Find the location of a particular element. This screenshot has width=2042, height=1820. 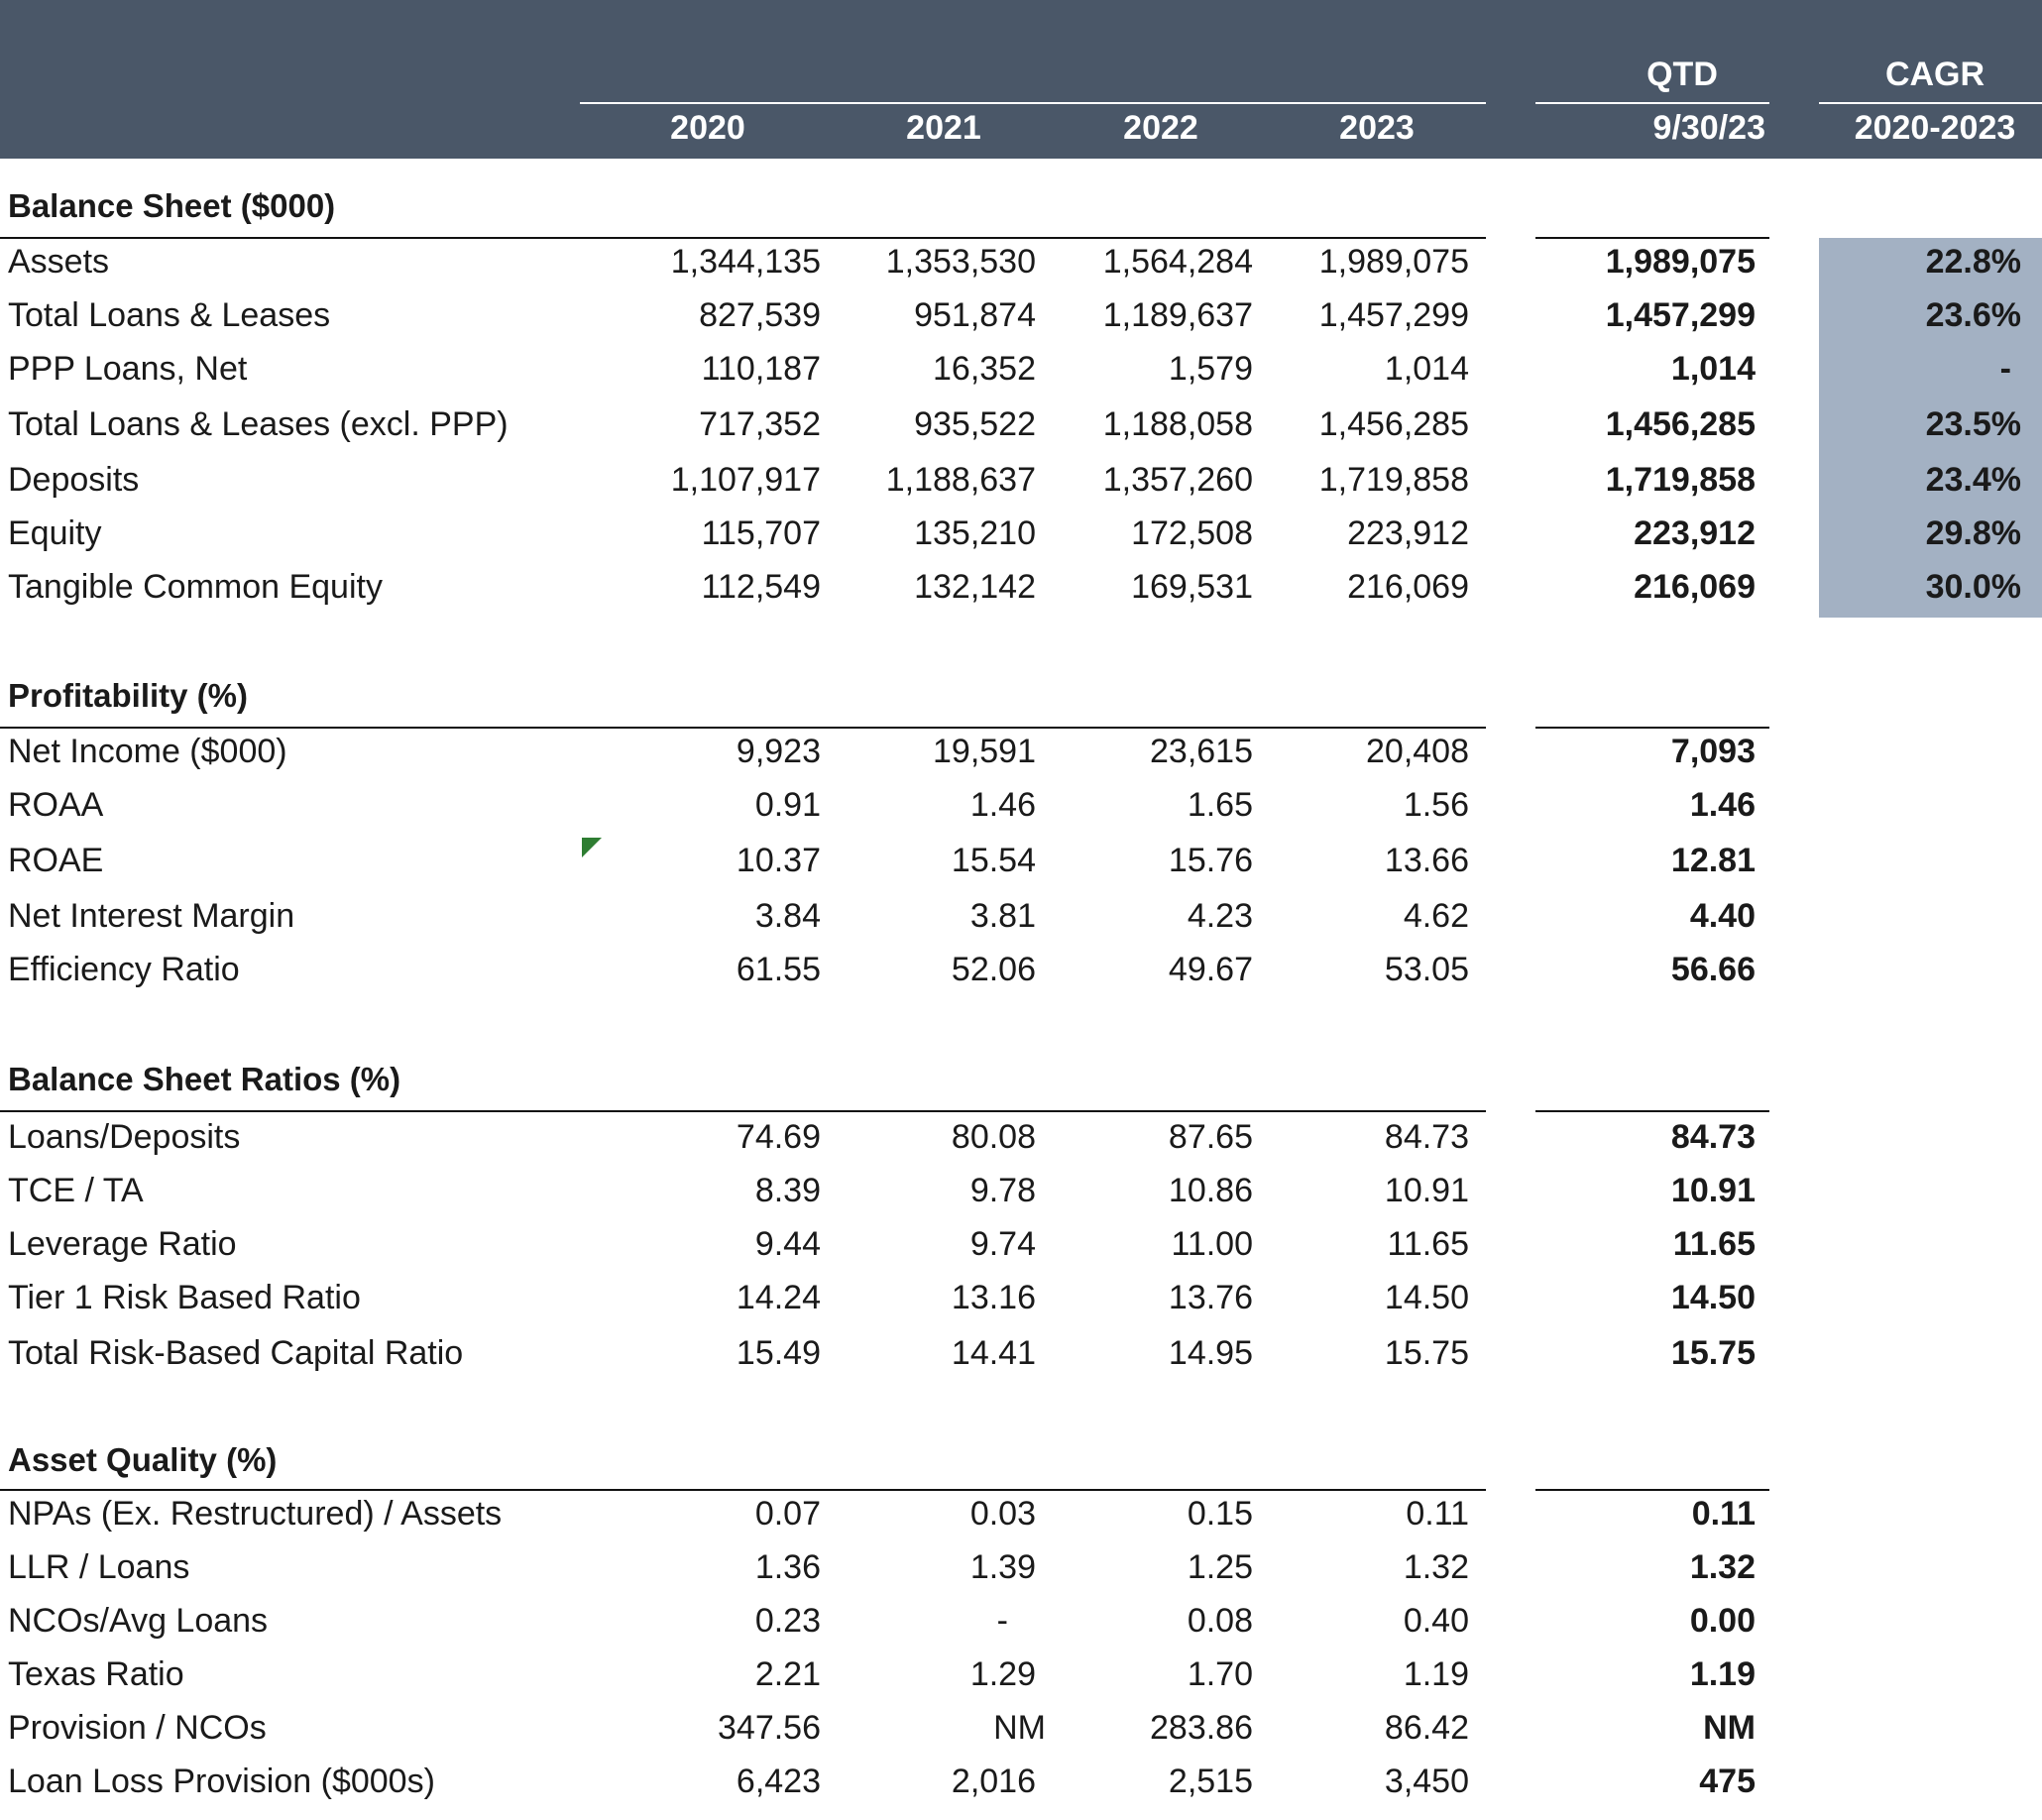

cell-value-2022: 1.70 is located at coordinates (1220, 1674).